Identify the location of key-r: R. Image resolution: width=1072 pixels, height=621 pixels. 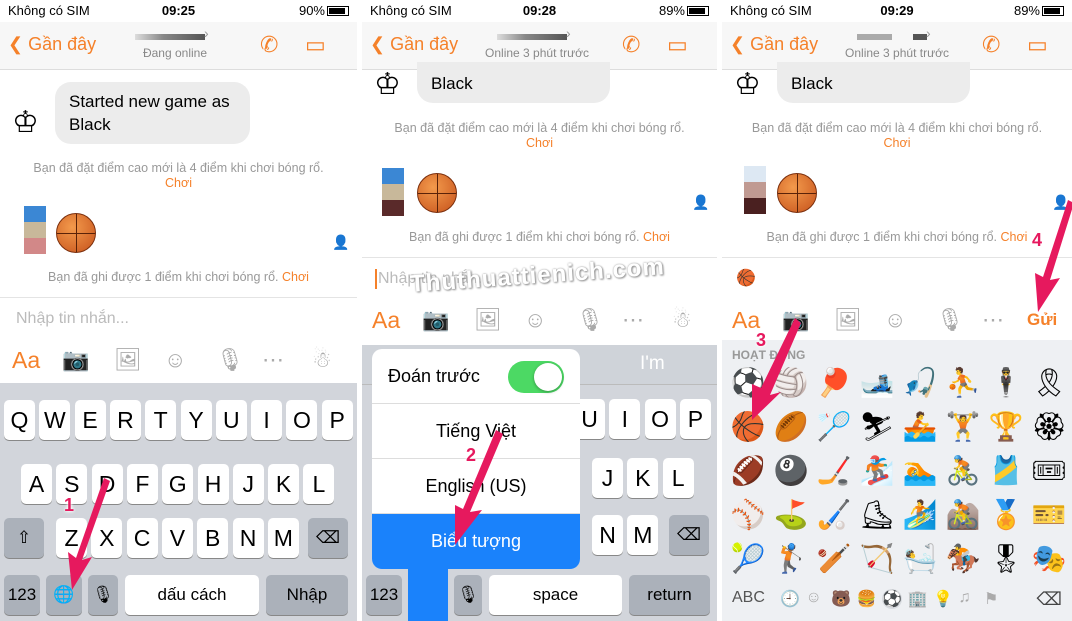
(125, 420).